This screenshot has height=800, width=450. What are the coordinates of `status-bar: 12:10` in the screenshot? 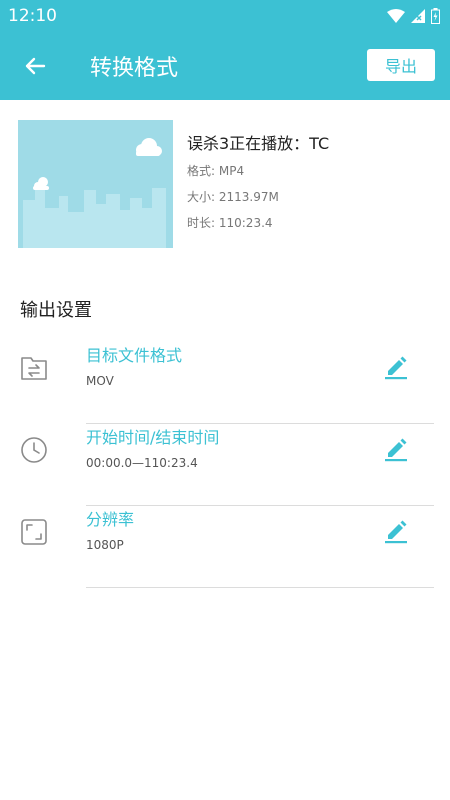 It's located at (225, 16).